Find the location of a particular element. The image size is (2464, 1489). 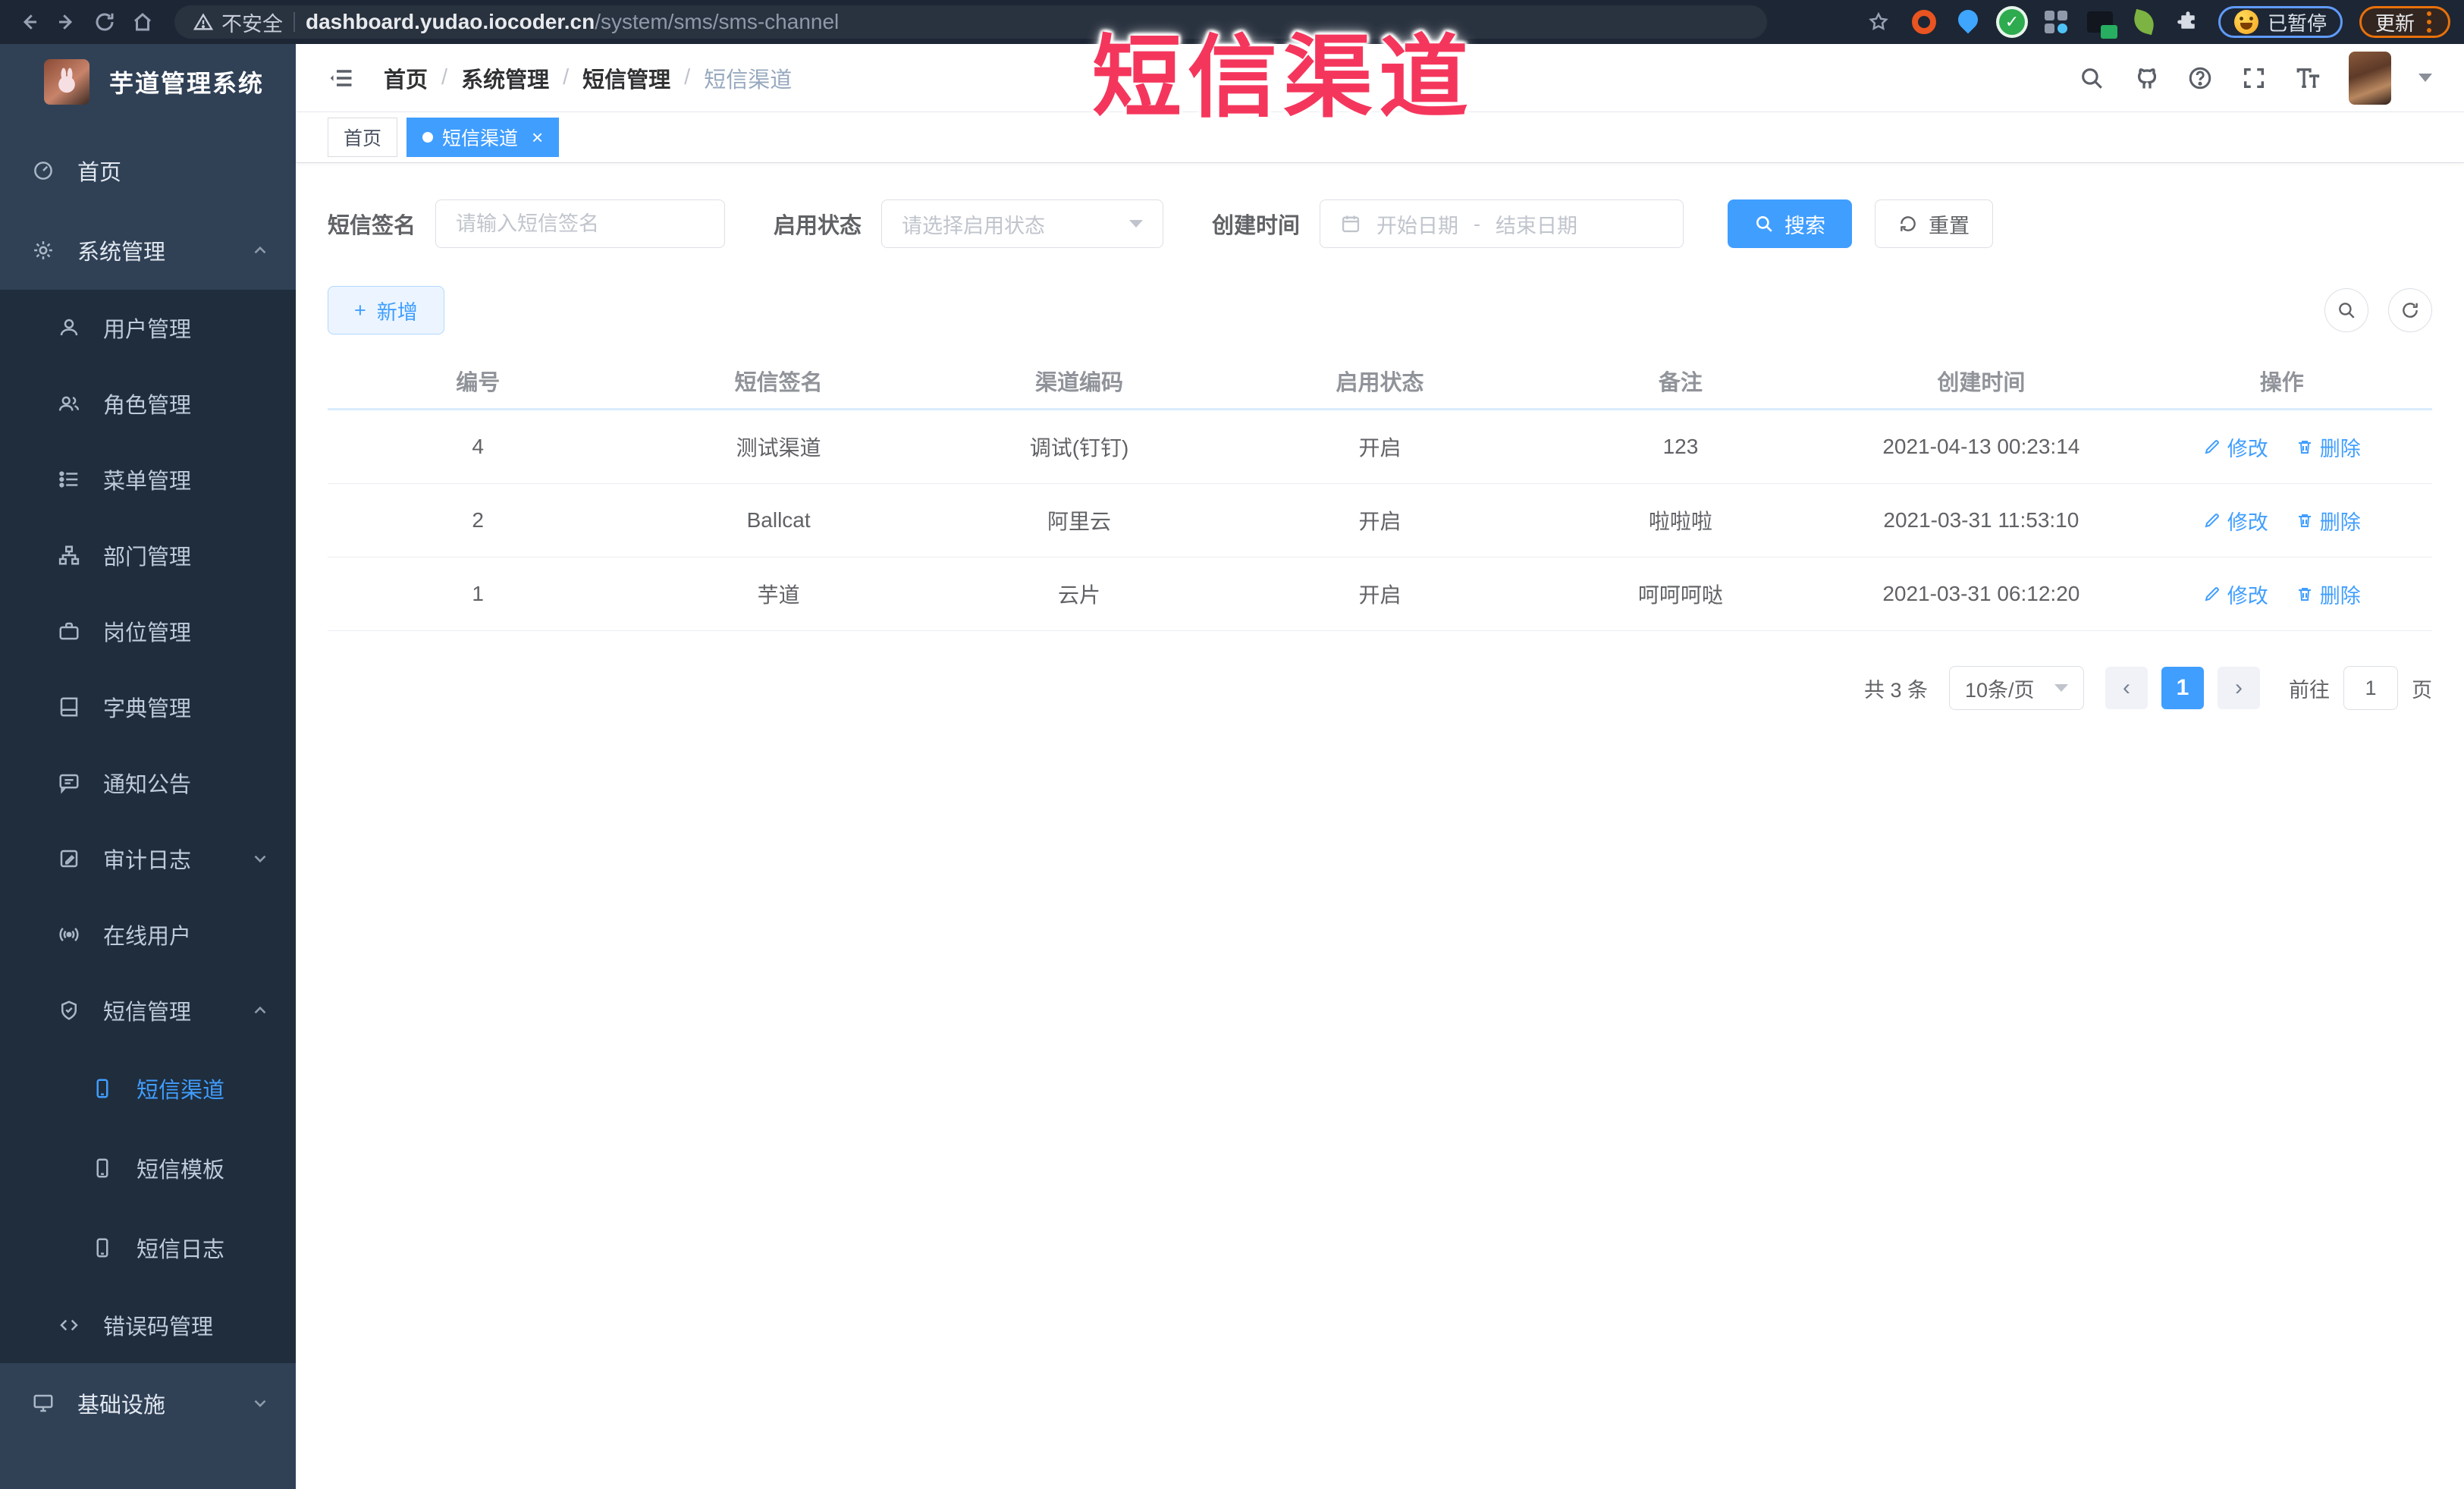

page-unit-label: 页 is located at coordinates (2422, 690).